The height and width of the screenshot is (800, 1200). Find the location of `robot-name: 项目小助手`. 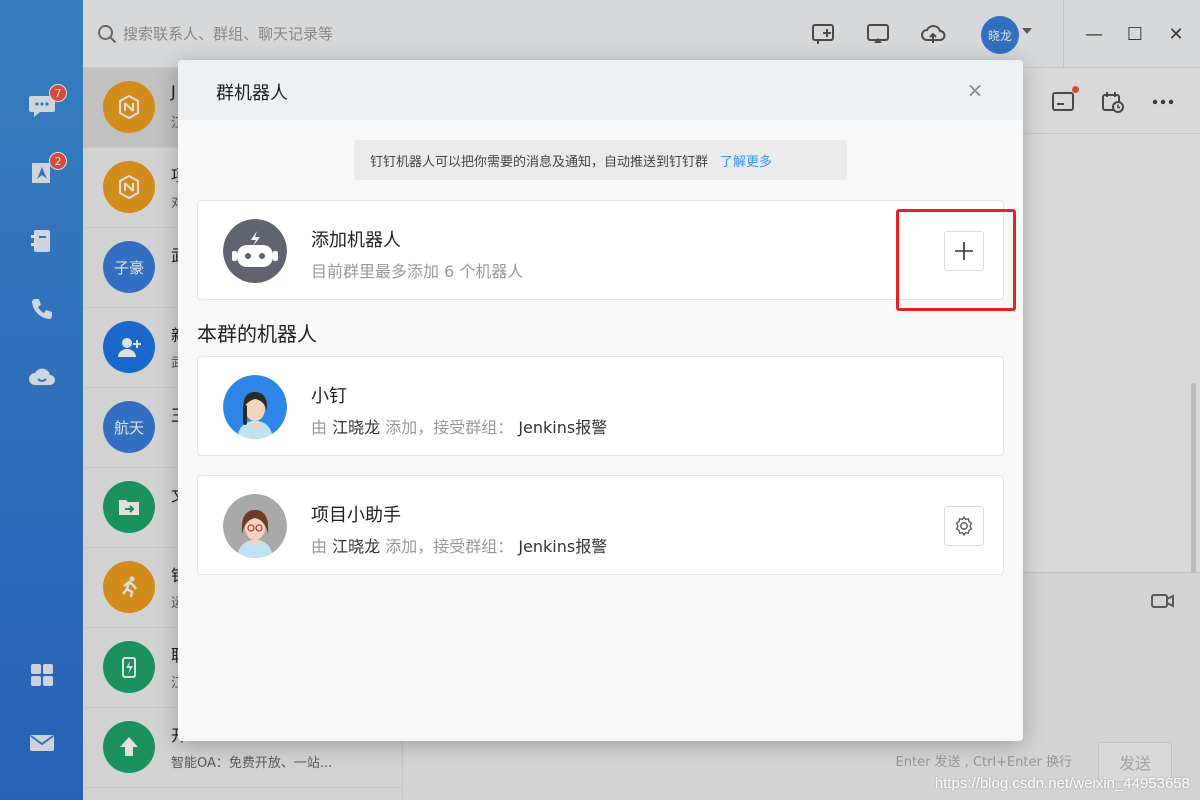

robot-name: 项目小助手 is located at coordinates (356, 515).